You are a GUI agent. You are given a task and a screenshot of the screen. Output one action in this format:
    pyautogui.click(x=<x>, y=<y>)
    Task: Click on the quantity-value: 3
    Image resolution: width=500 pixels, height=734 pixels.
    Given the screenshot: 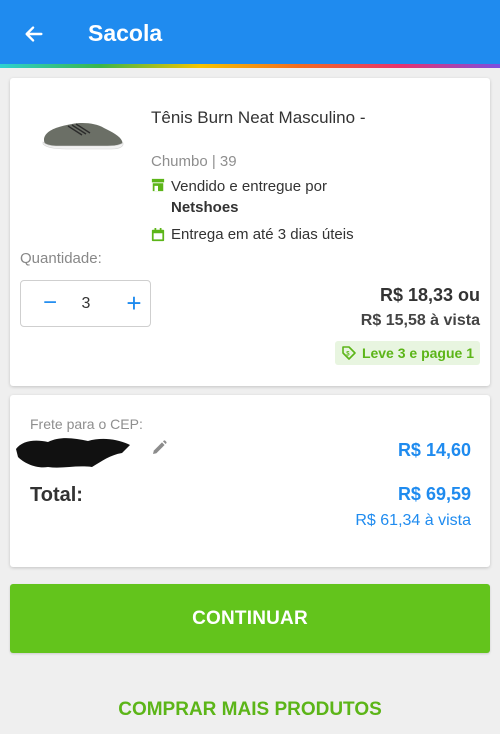 What is the action you would take?
    pyautogui.click(x=86, y=303)
    